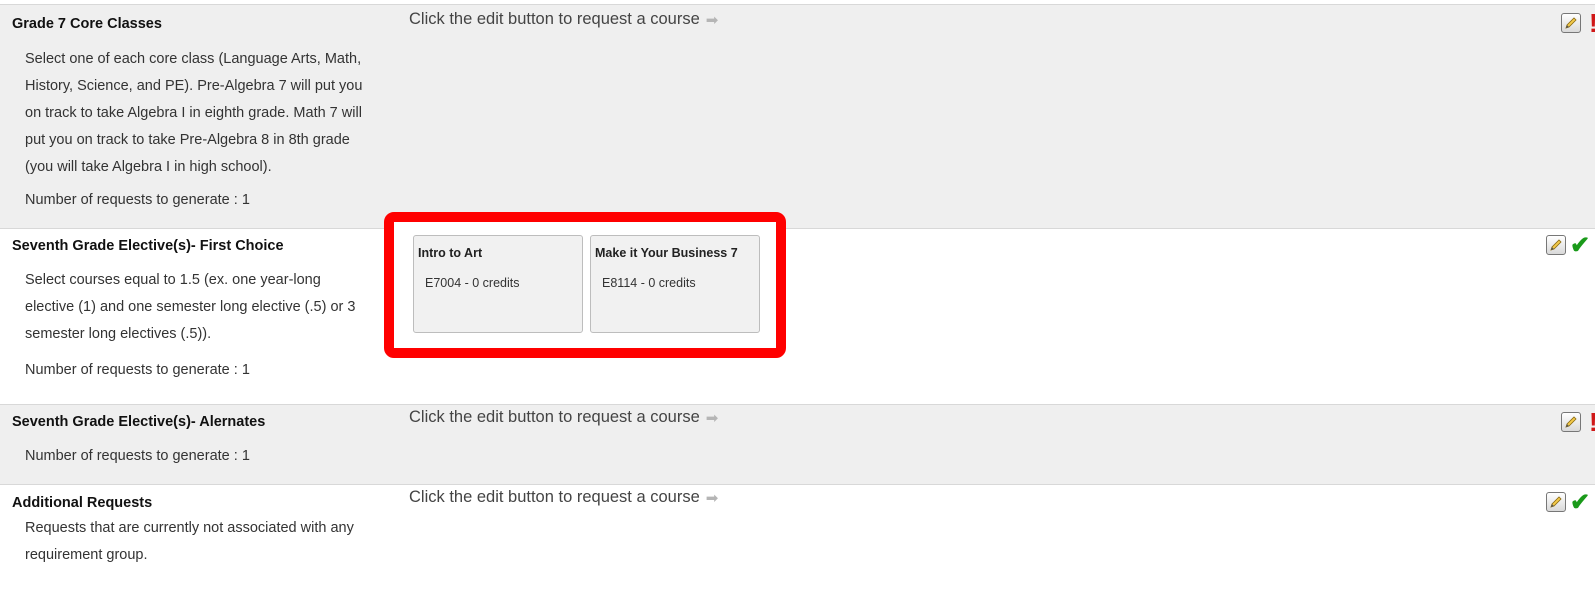  Describe the element at coordinates (666, 253) in the screenshot. I see `course-name: Make it Your Business 7` at that location.